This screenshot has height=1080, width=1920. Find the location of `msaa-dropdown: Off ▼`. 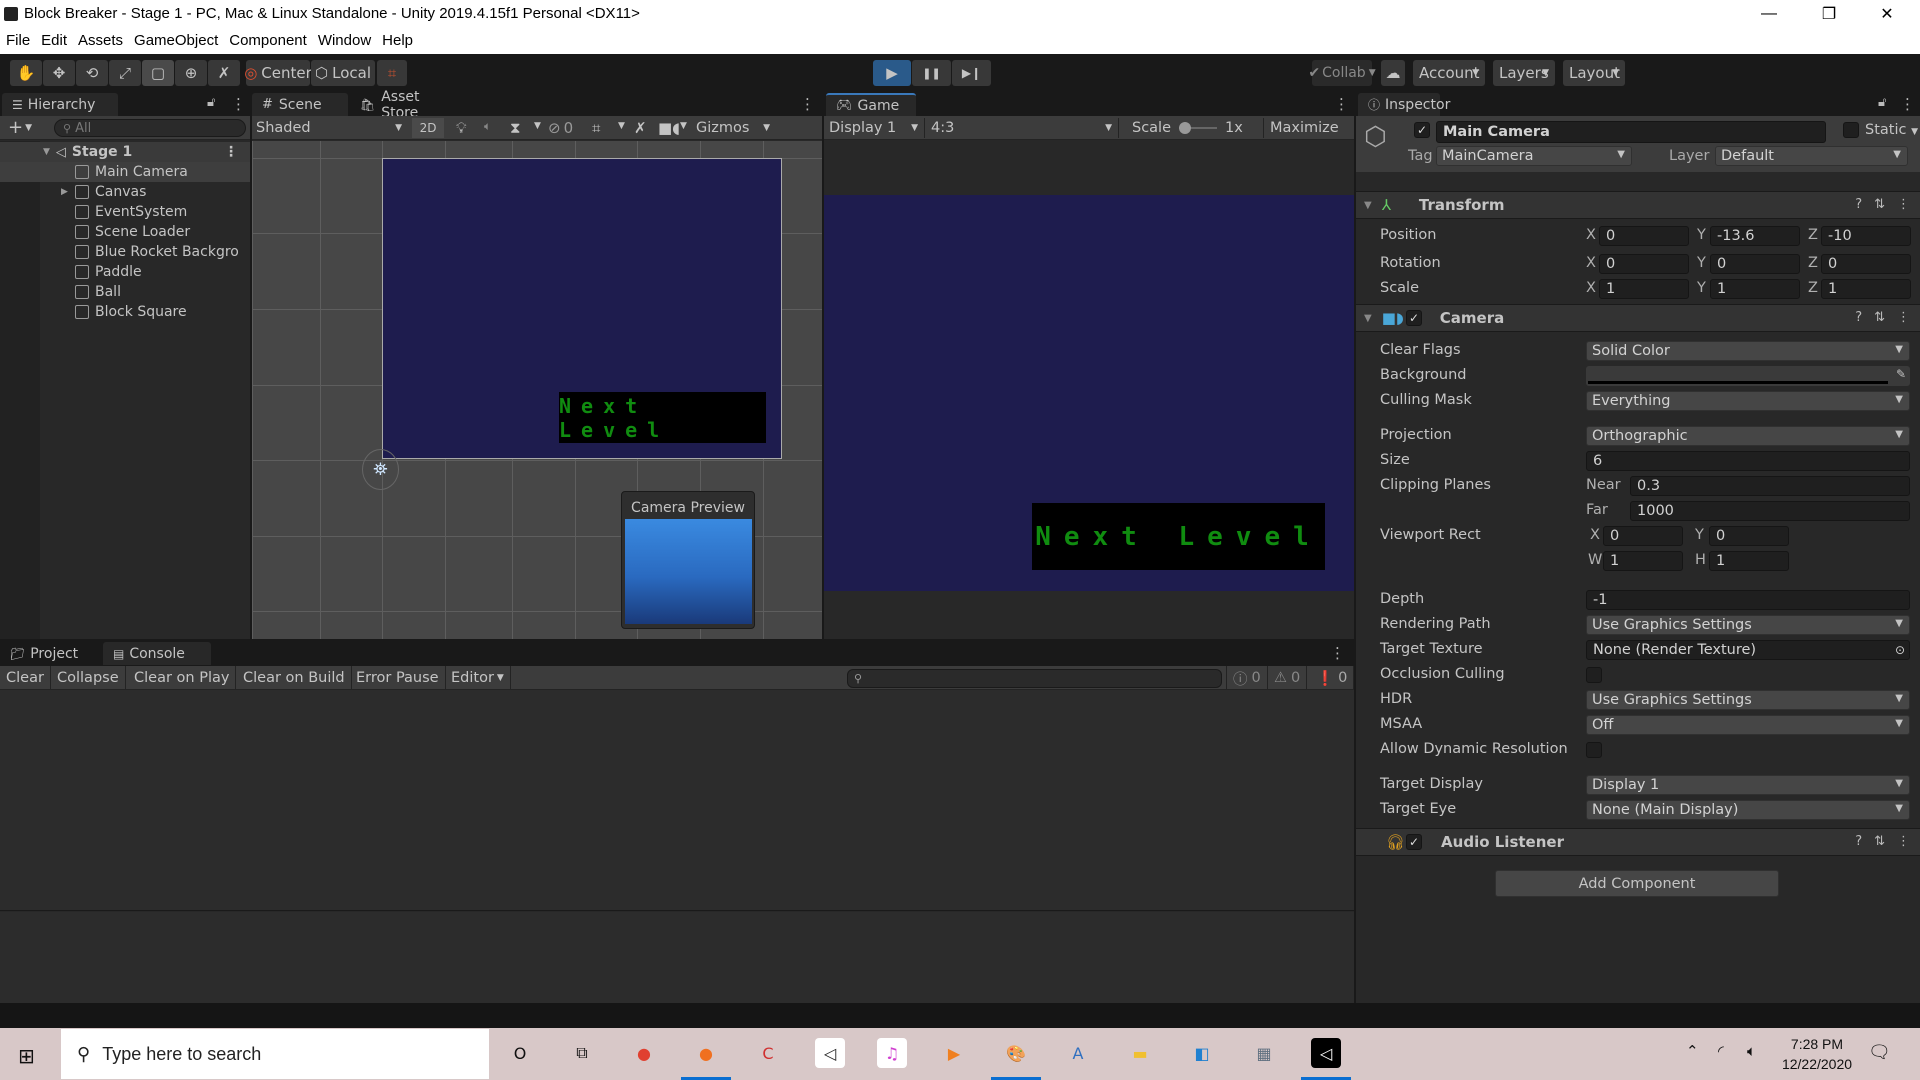

msaa-dropdown: Off ▼ is located at coordinates (1748, 725).